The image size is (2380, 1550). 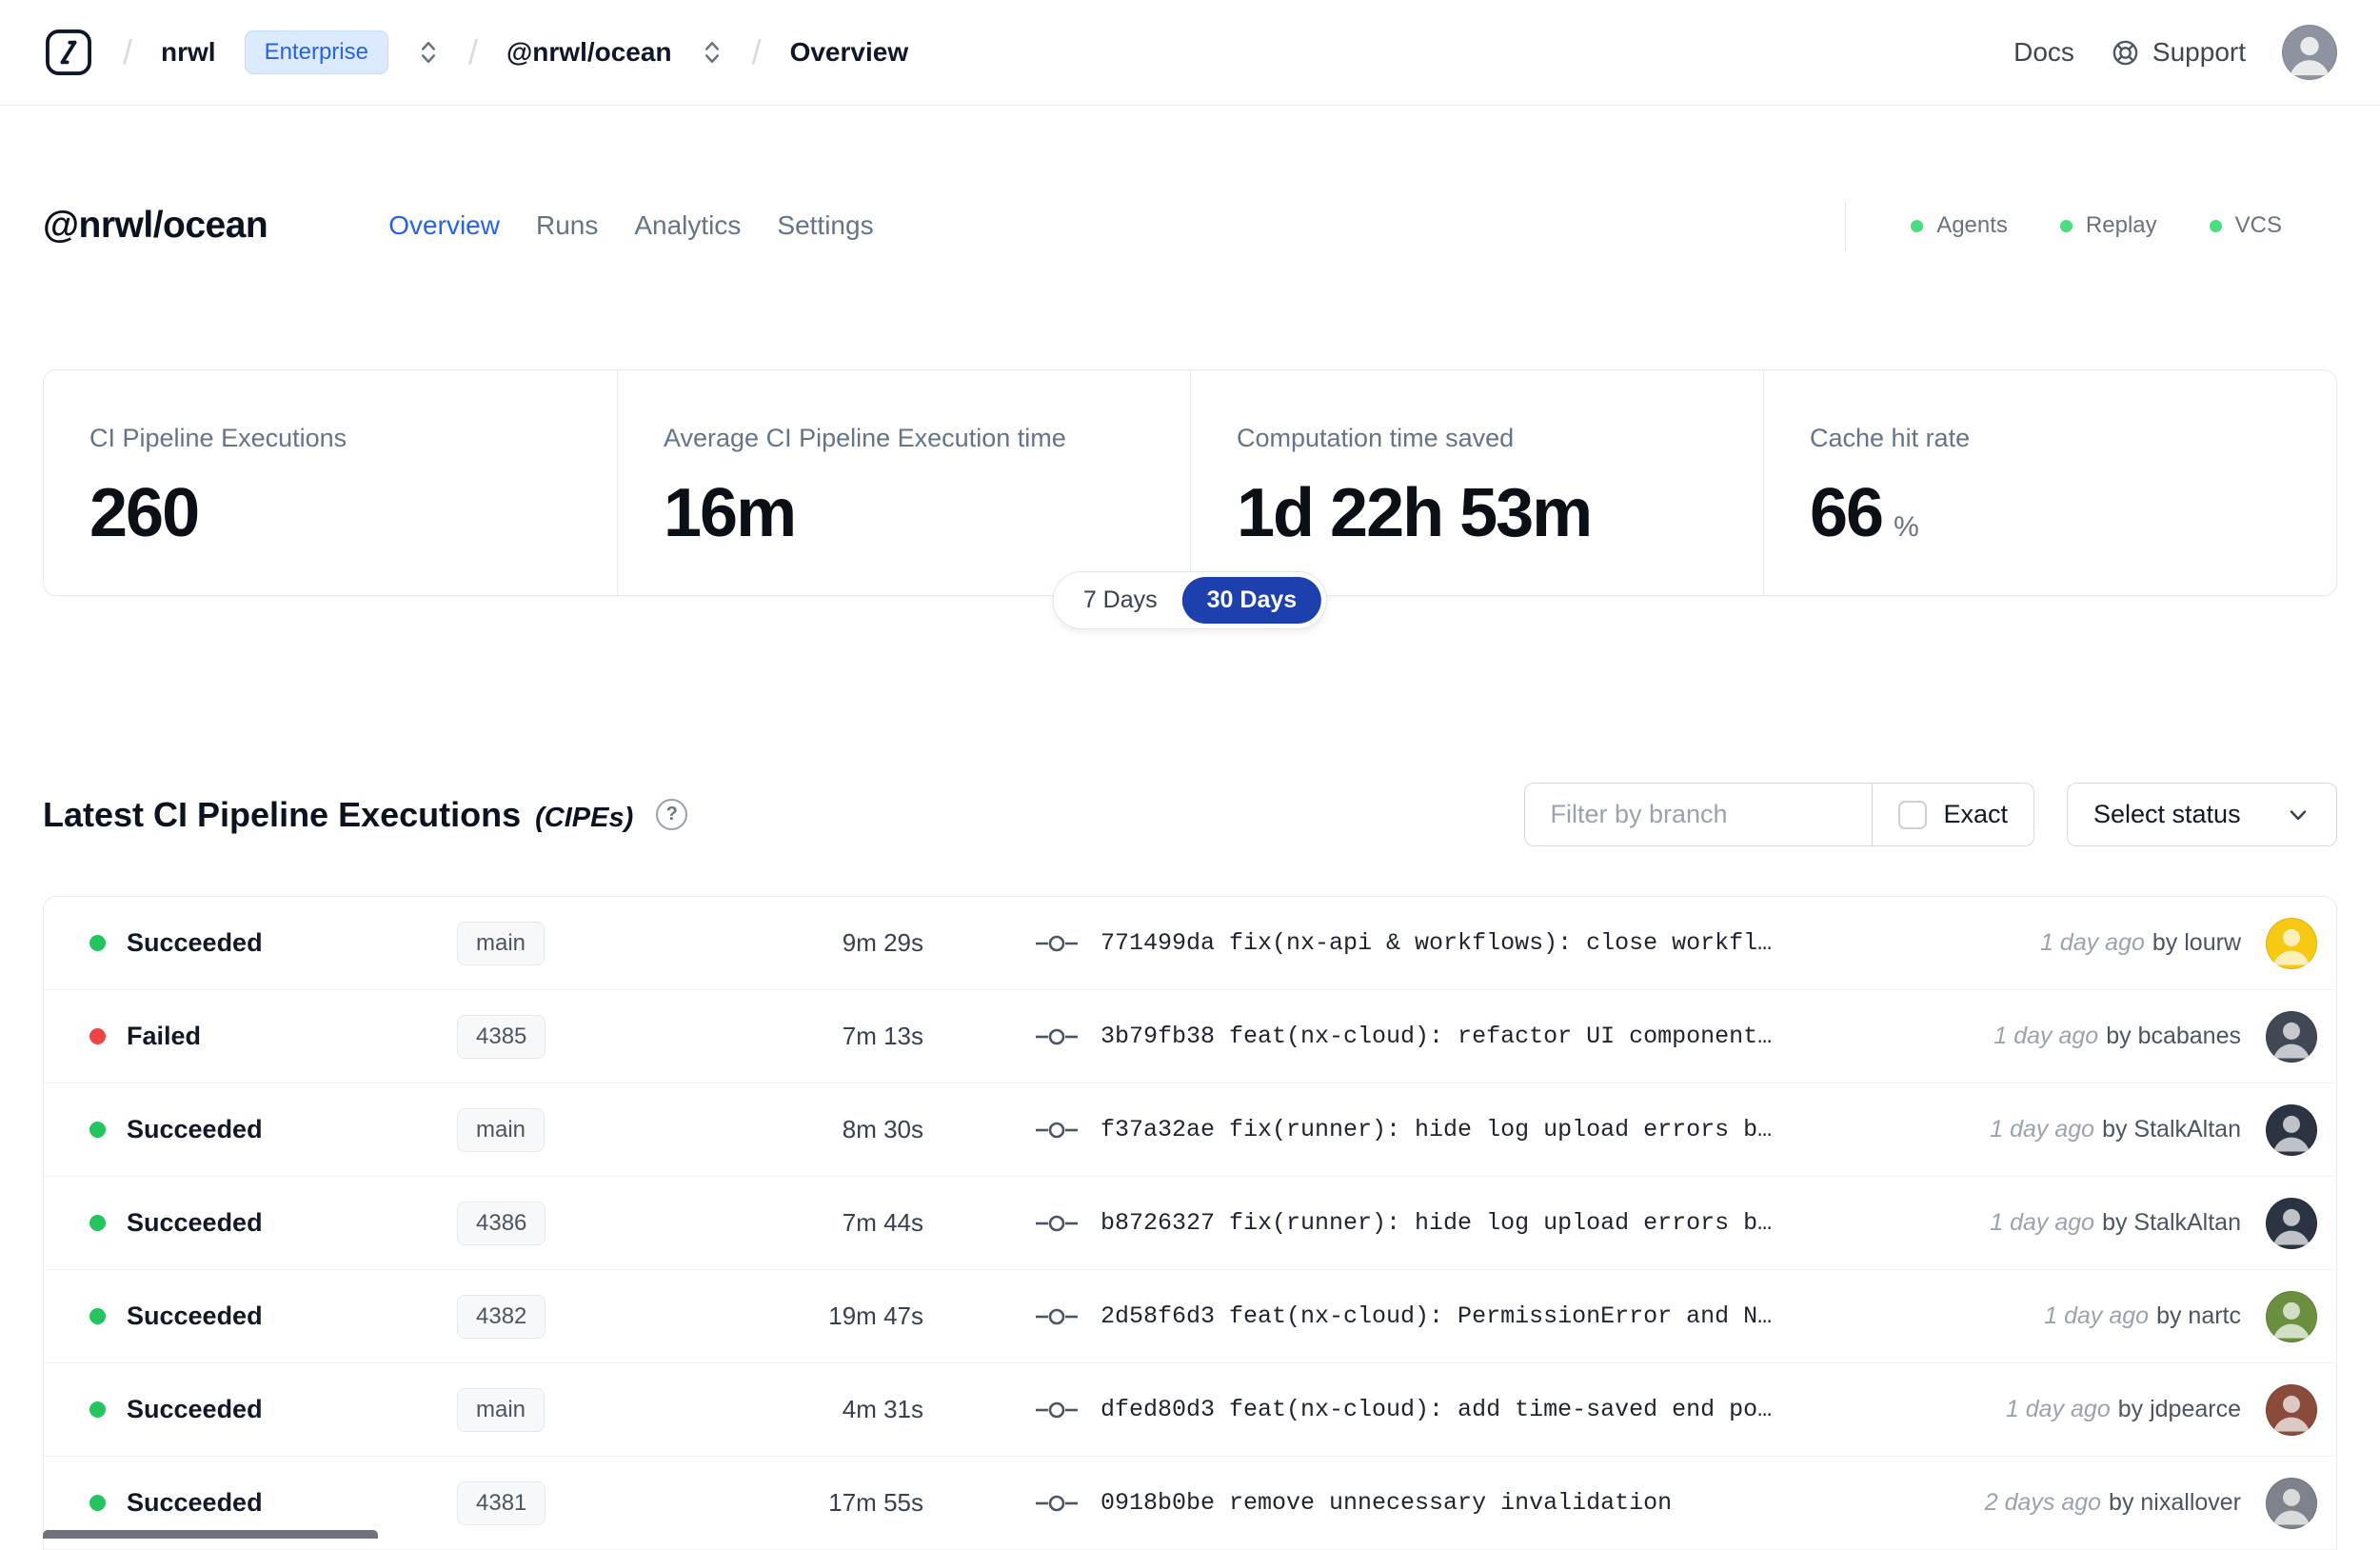 What do you see at coordinates (501, 1036) in the screenshot?
I see `branch-badge: 4385` at bounding box center [501, 1036].